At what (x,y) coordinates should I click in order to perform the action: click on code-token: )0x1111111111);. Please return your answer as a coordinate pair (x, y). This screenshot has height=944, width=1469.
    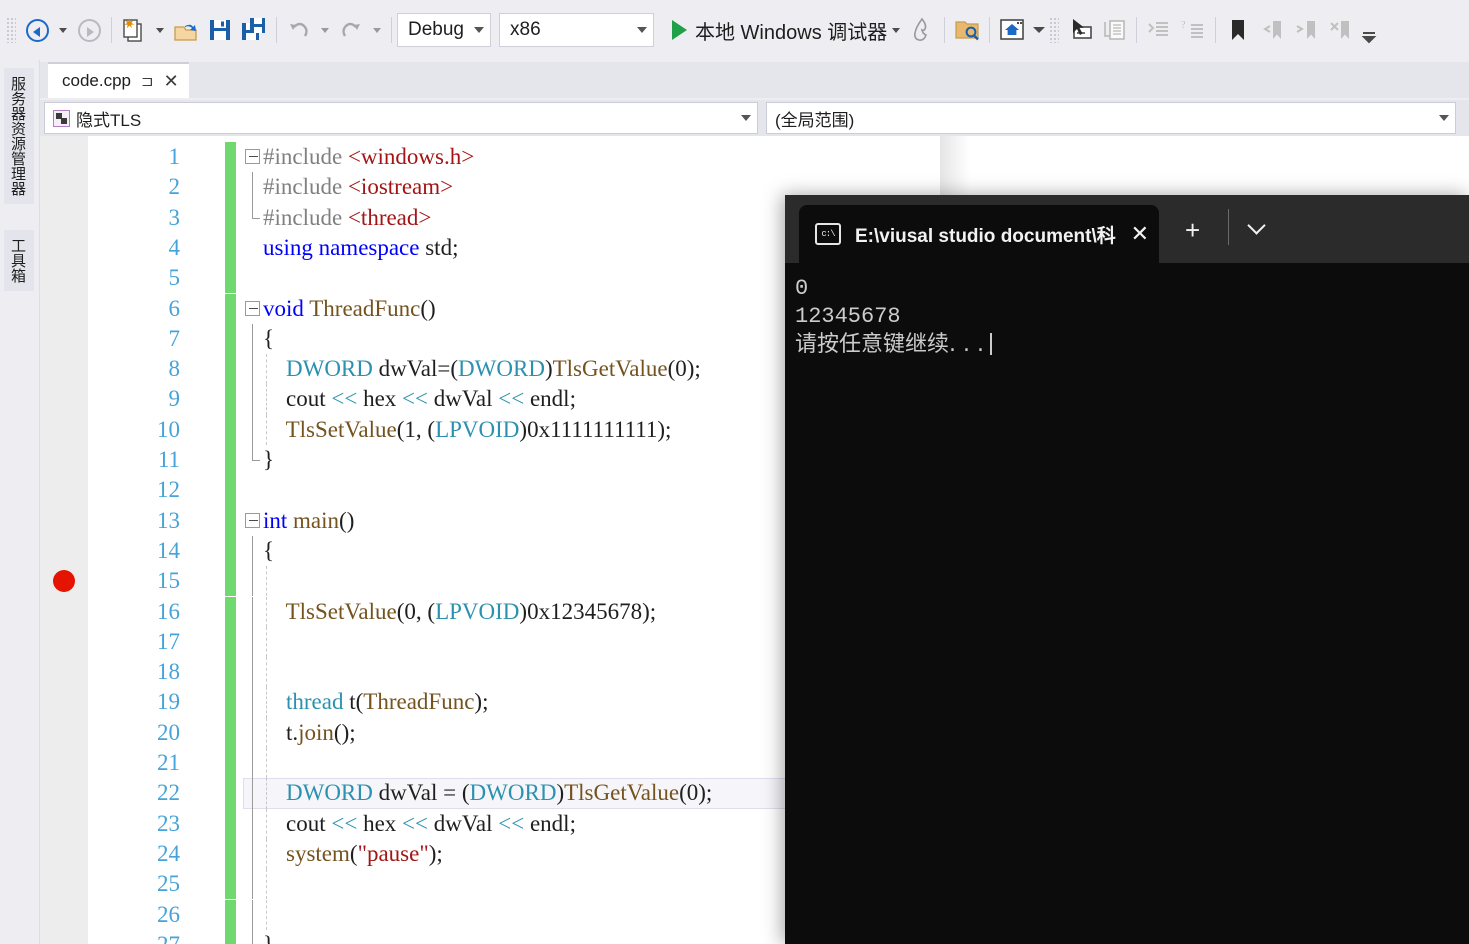
    Looking at the image, I should click on (595, 429).